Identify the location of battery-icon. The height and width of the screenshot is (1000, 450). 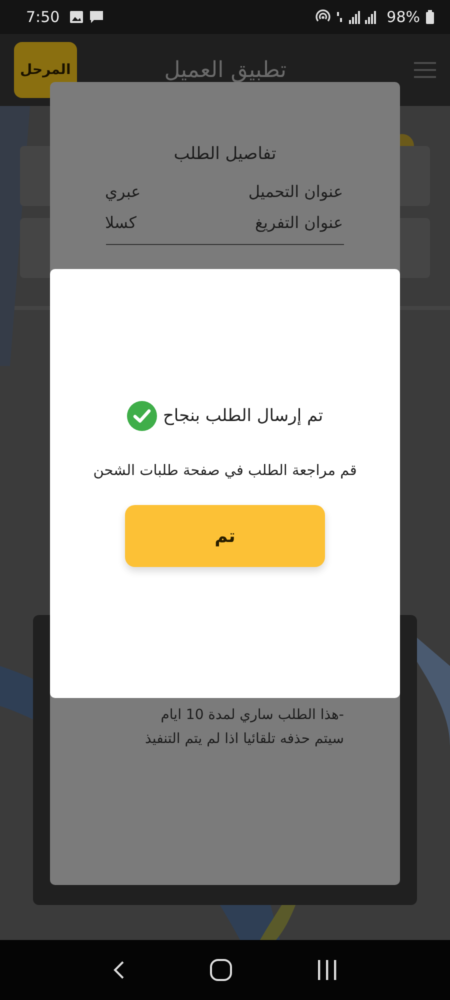
(430, 17).